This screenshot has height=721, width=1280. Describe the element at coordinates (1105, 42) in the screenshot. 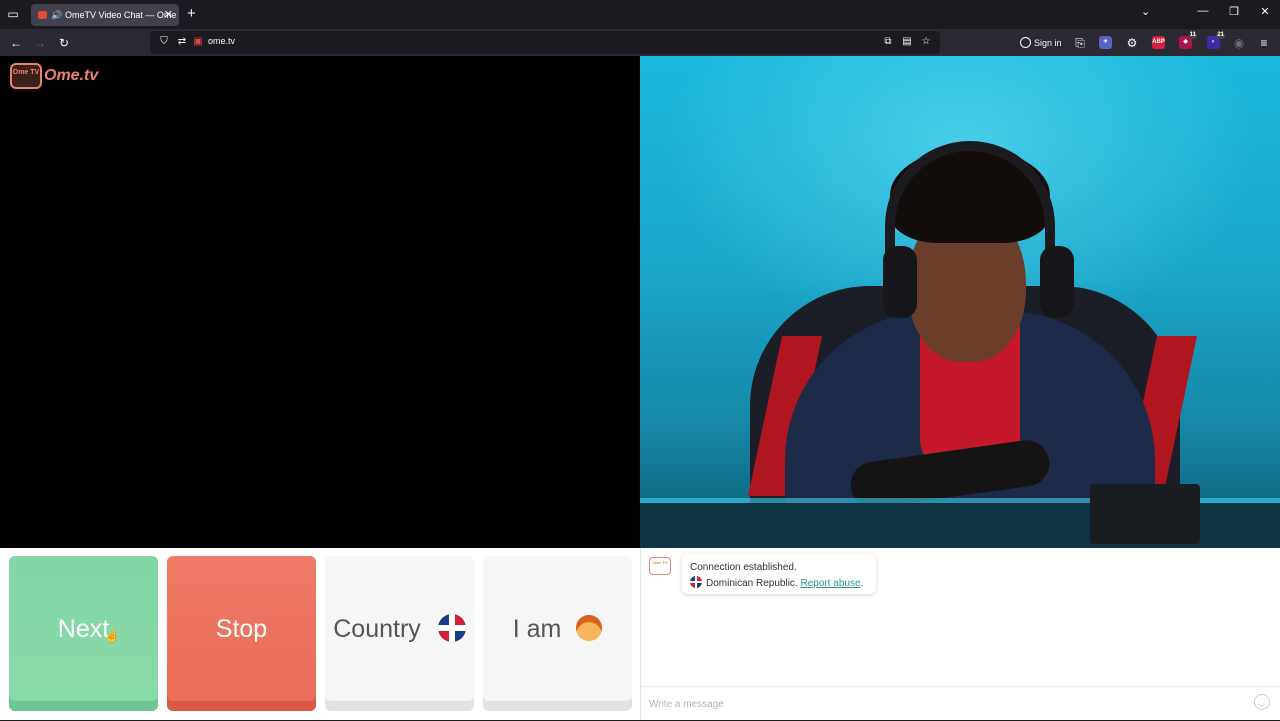

I see `extension-puzzle-icon: ✦` at that location.